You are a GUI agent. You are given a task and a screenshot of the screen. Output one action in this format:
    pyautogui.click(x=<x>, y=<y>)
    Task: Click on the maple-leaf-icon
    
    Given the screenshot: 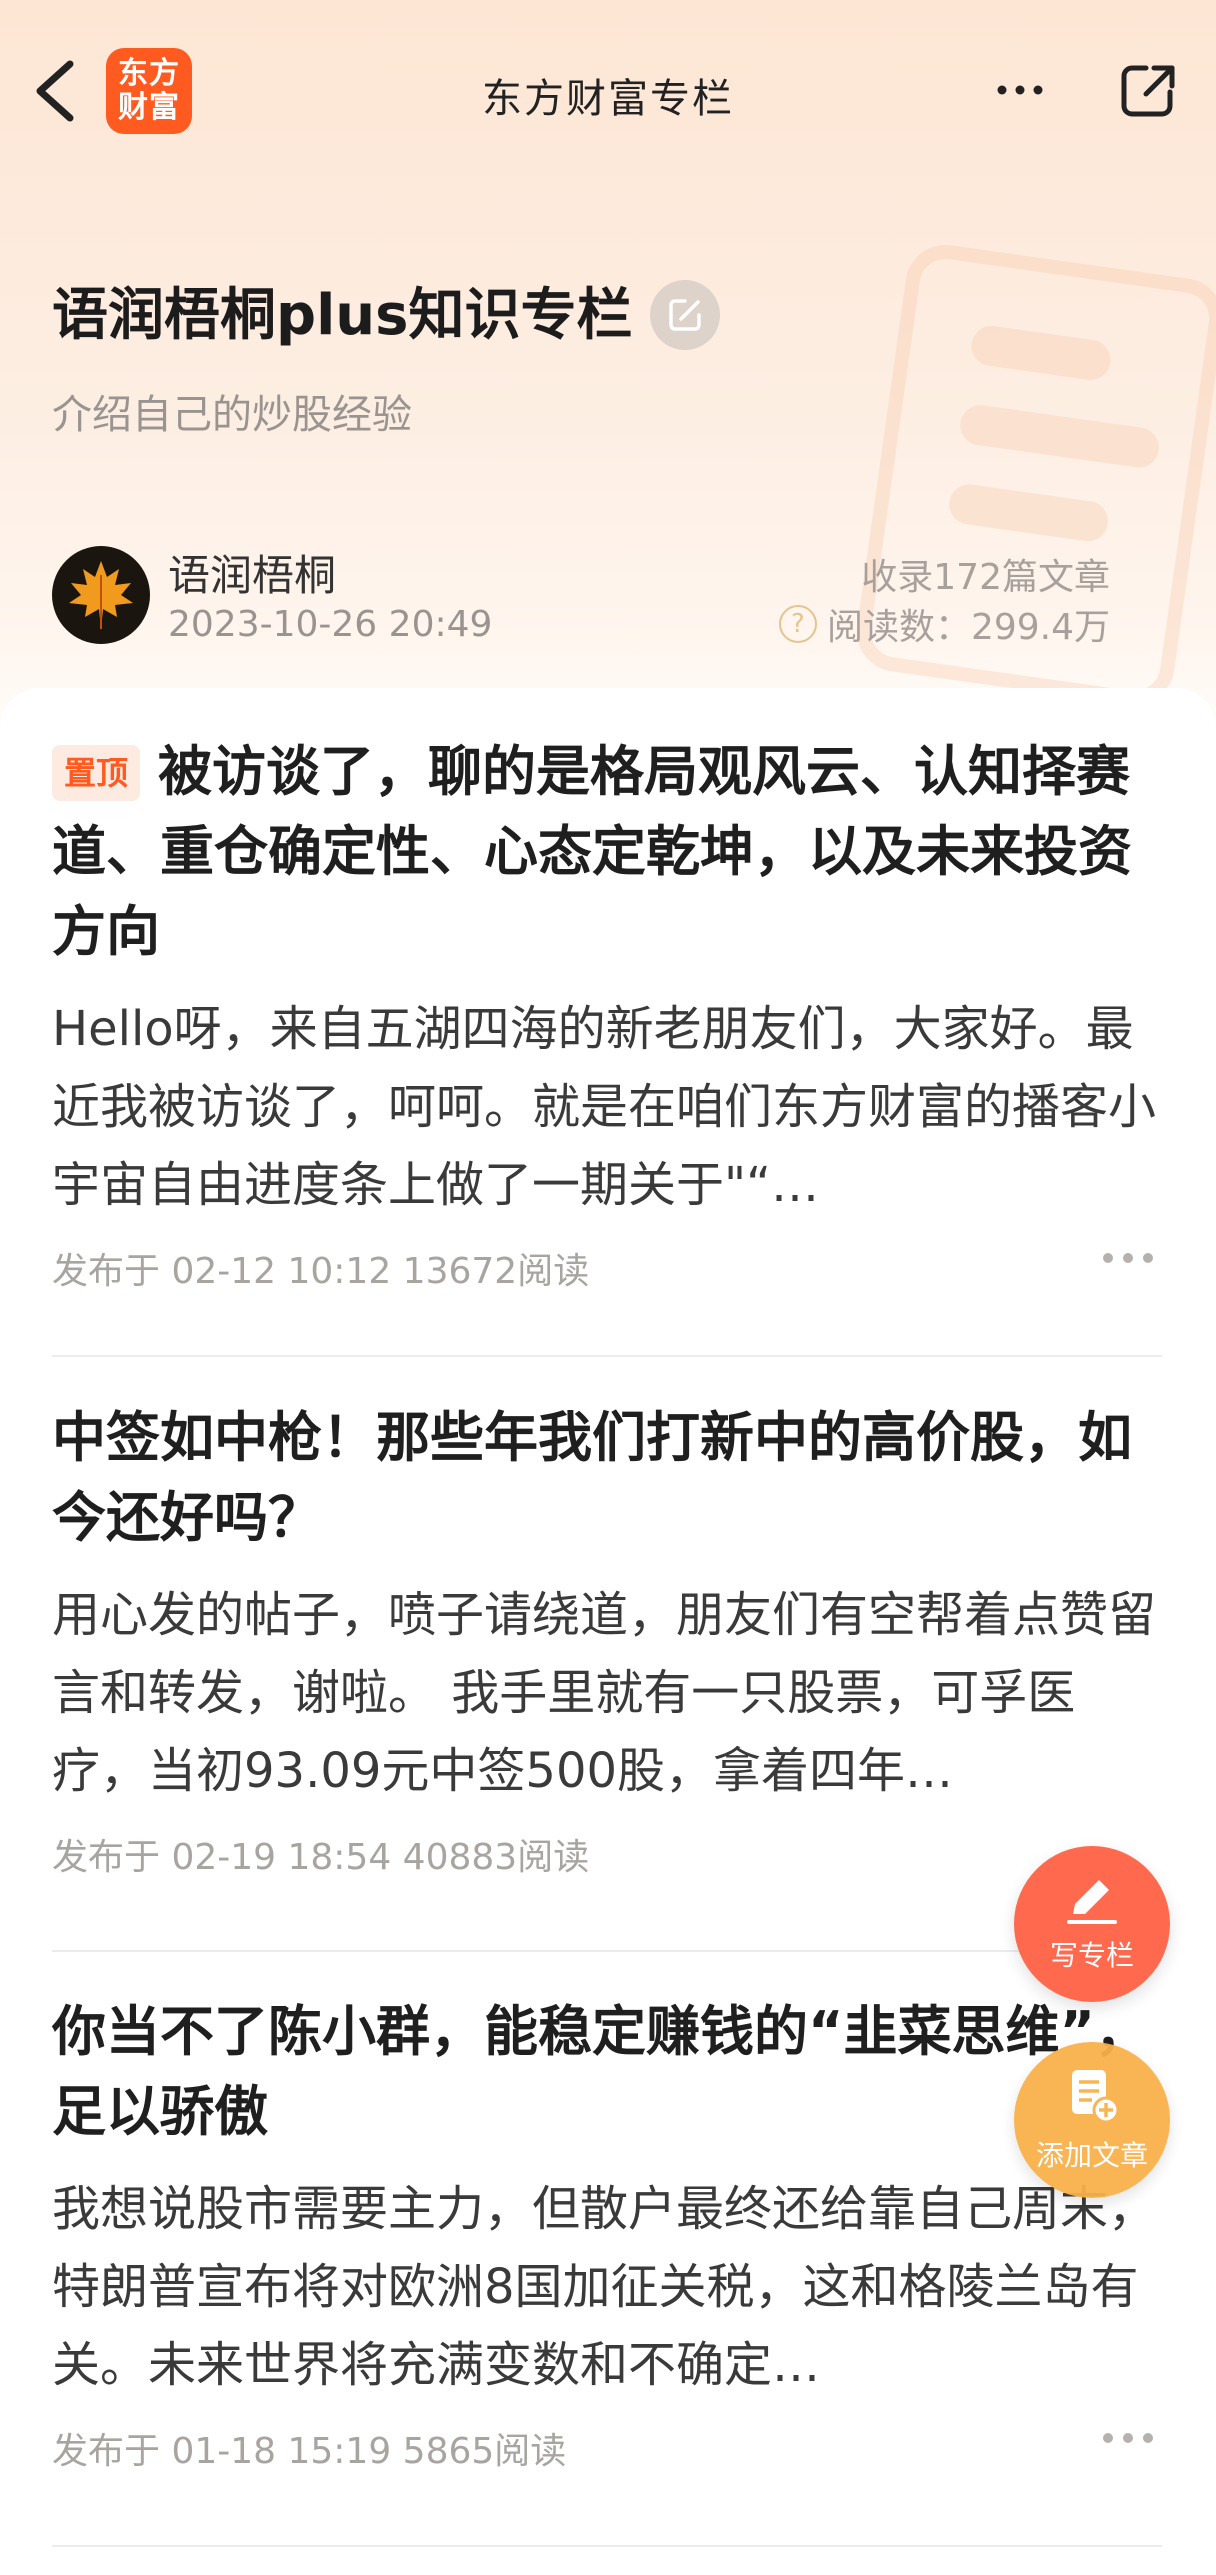 What is the action you would take?
    pyautogui.click(x=101, y=595)
    